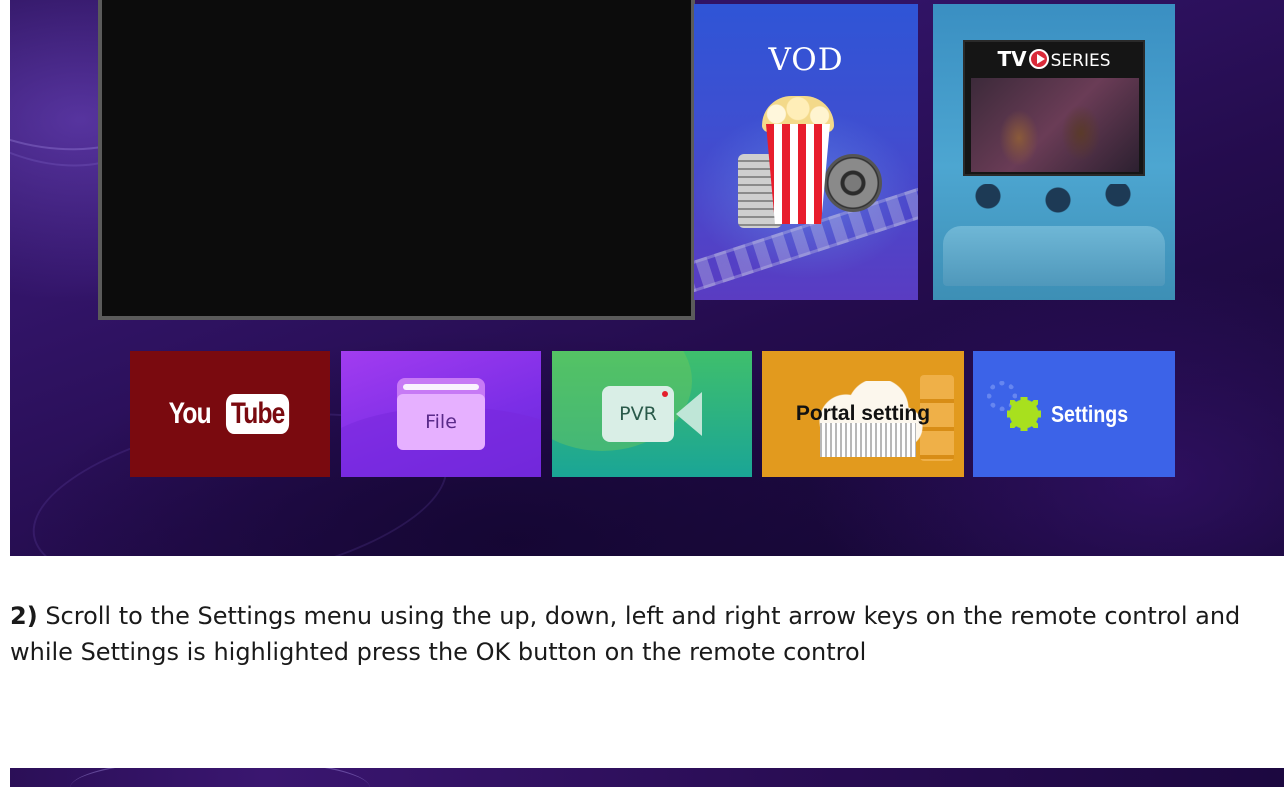  I want to click on logo-series-text: SERIES, so click(1080, 61).